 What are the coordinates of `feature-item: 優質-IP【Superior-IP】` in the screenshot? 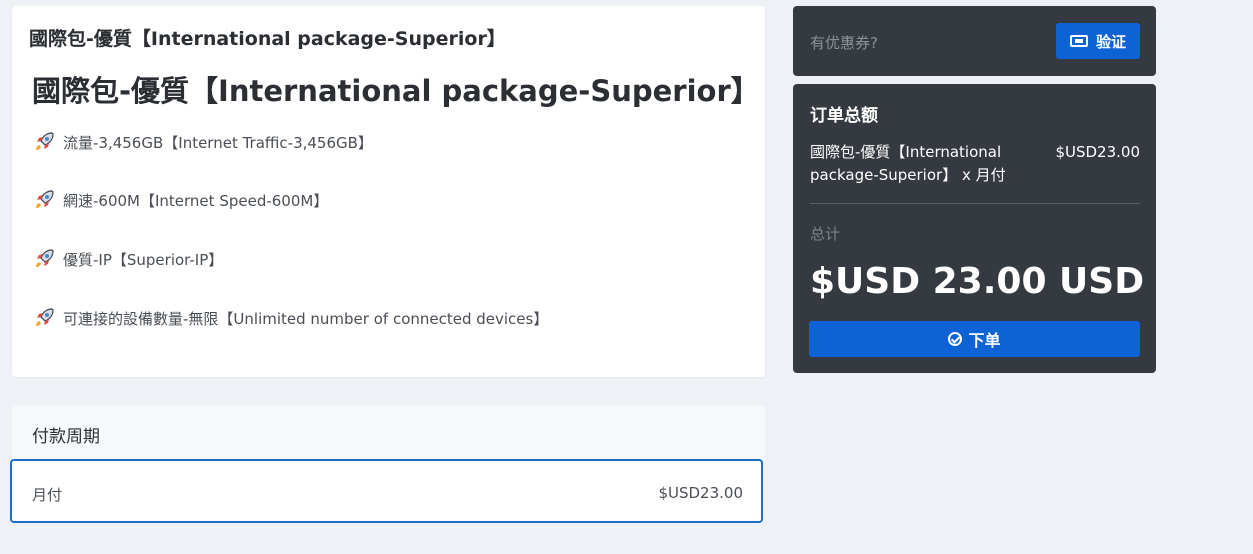 It's located at (127, 259).